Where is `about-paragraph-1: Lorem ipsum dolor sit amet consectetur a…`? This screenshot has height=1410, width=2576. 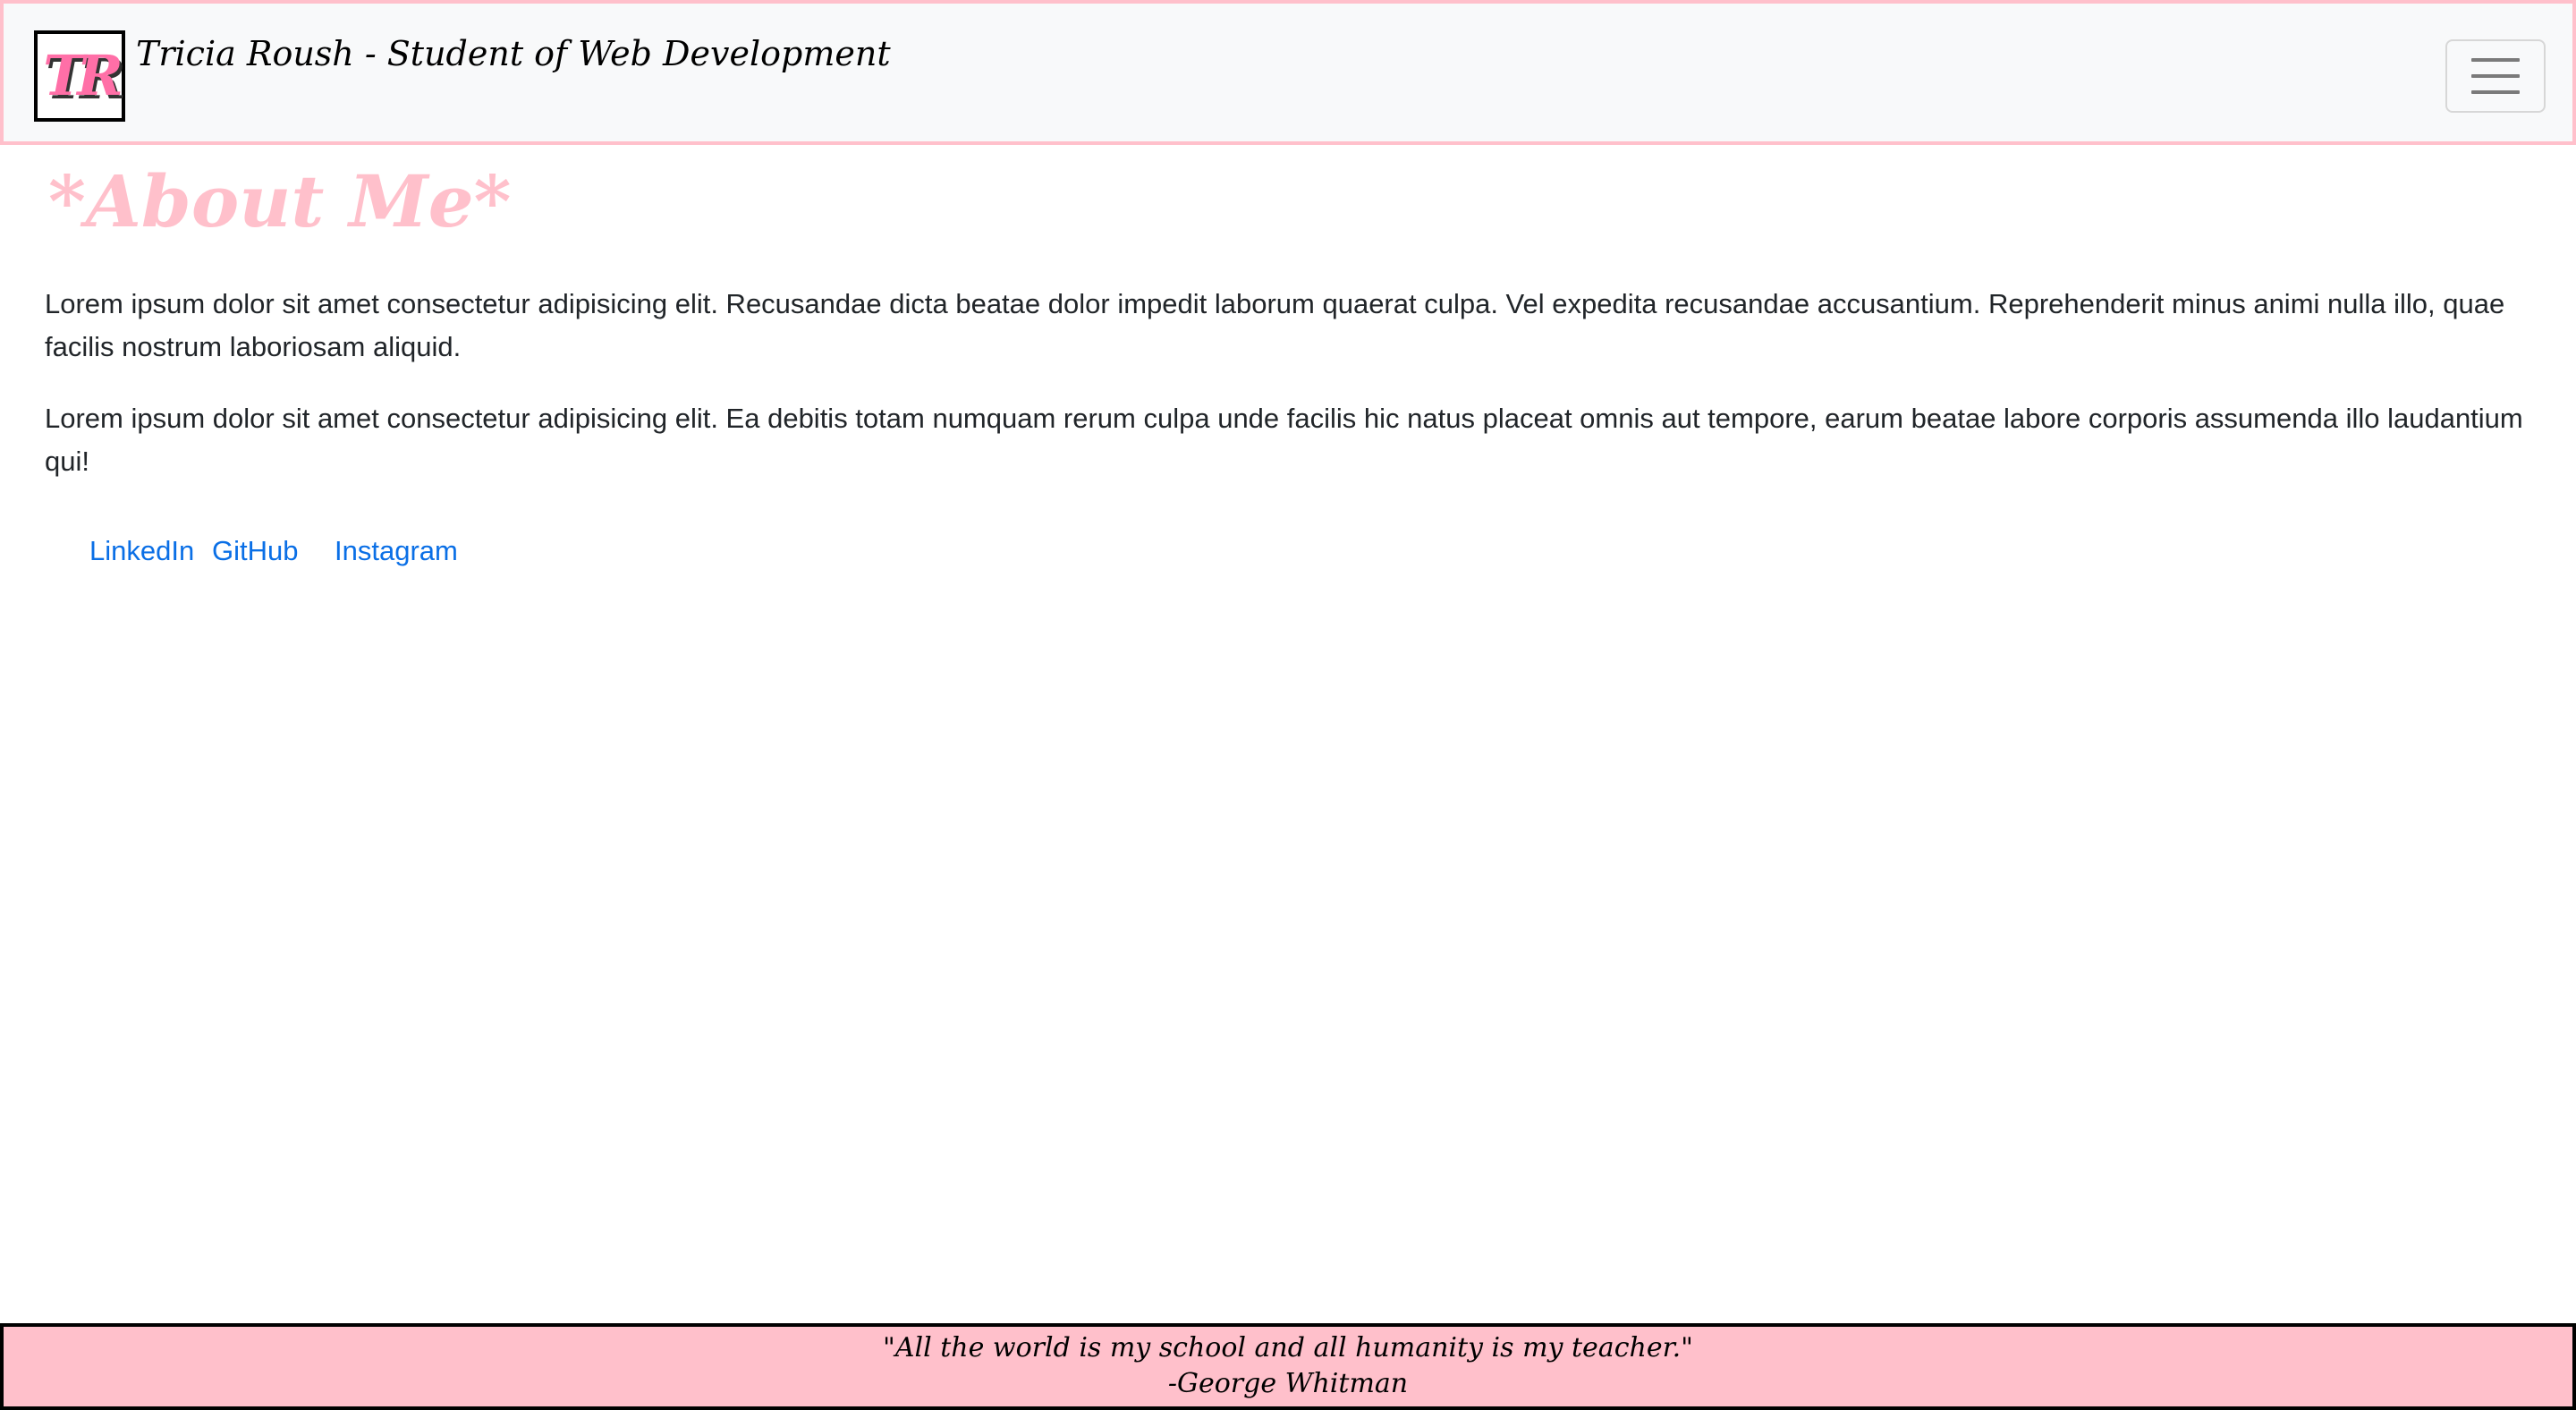
about-paragraph-1: Lorem ipsum dolor sit amet consectetur a… is located at coordinates (1275, 325).